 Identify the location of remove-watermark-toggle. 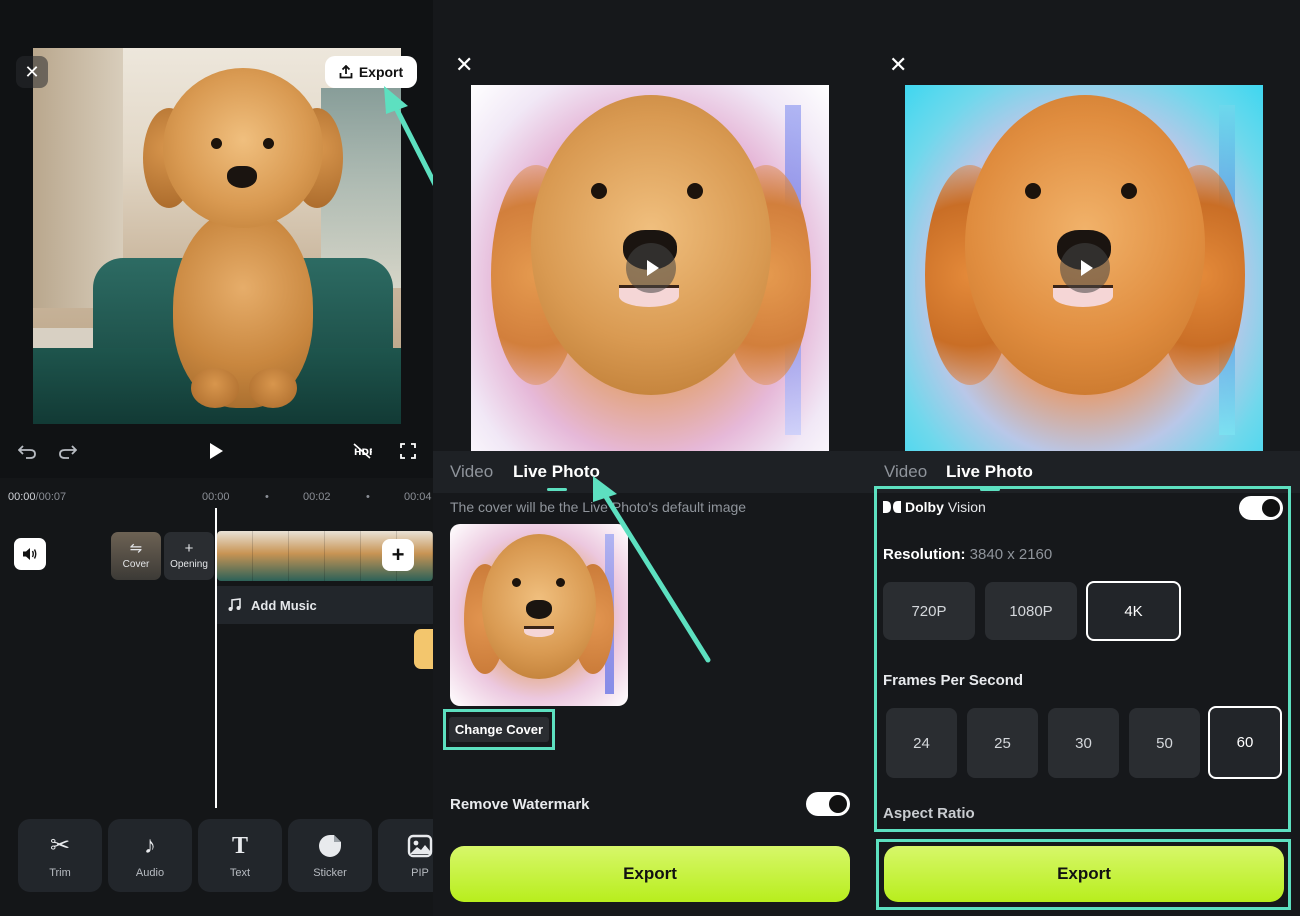
(828, 804).